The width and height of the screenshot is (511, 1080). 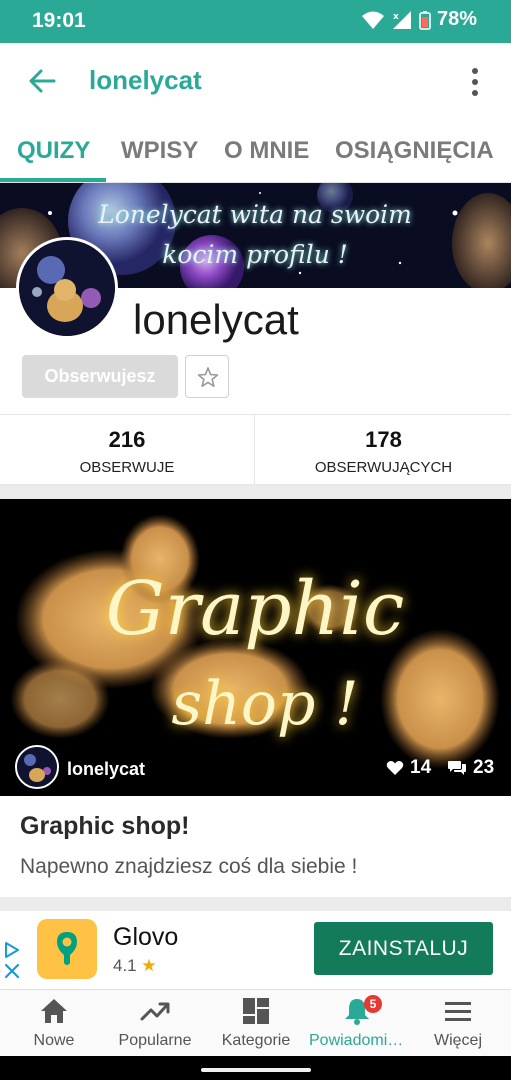 What do you see at coordinates (53, 180) in the screenshot?
I see `active-tab-indicator` at bounding box center [53, 180].